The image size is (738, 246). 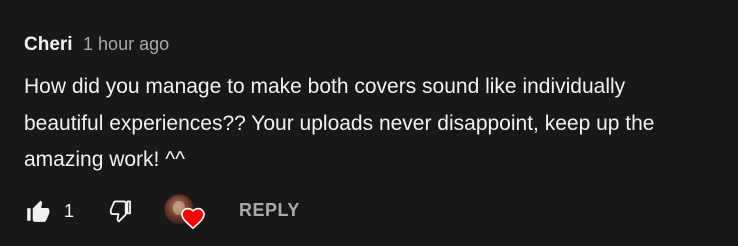 I want to click on like-button, so click(x=38, y=211).